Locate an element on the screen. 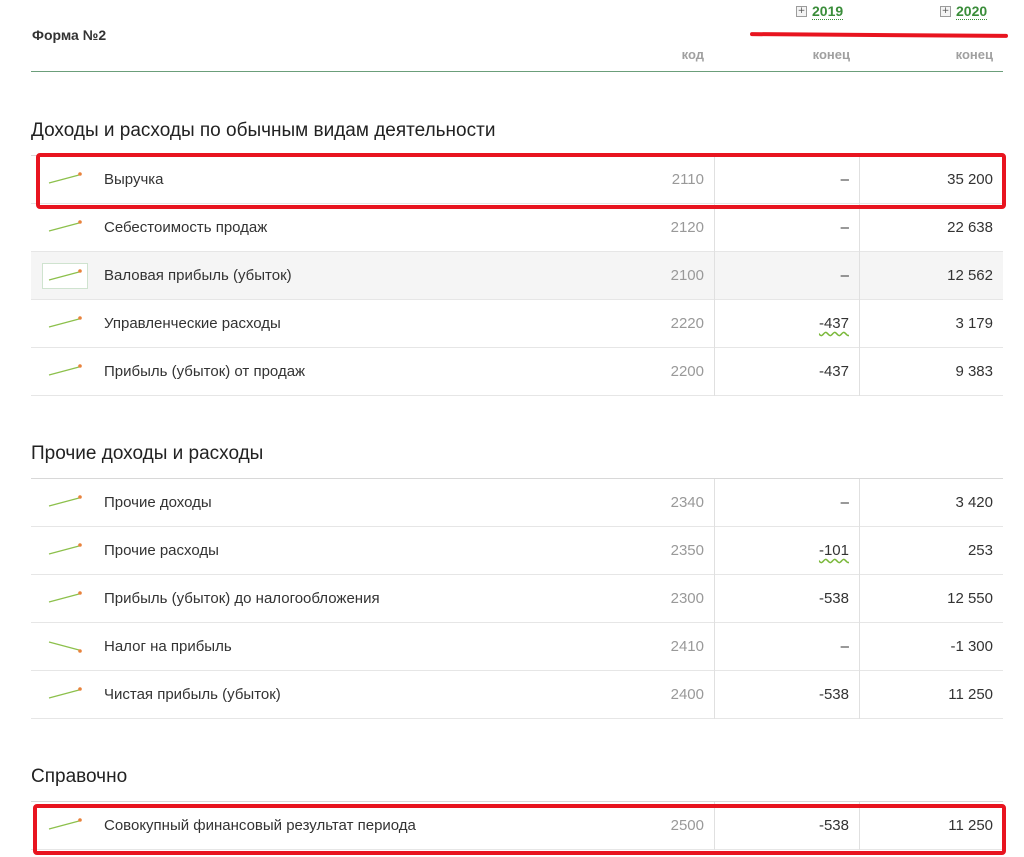 The image size is (1024, 857). row-code: 2340 is located at coordinates (687, 502).